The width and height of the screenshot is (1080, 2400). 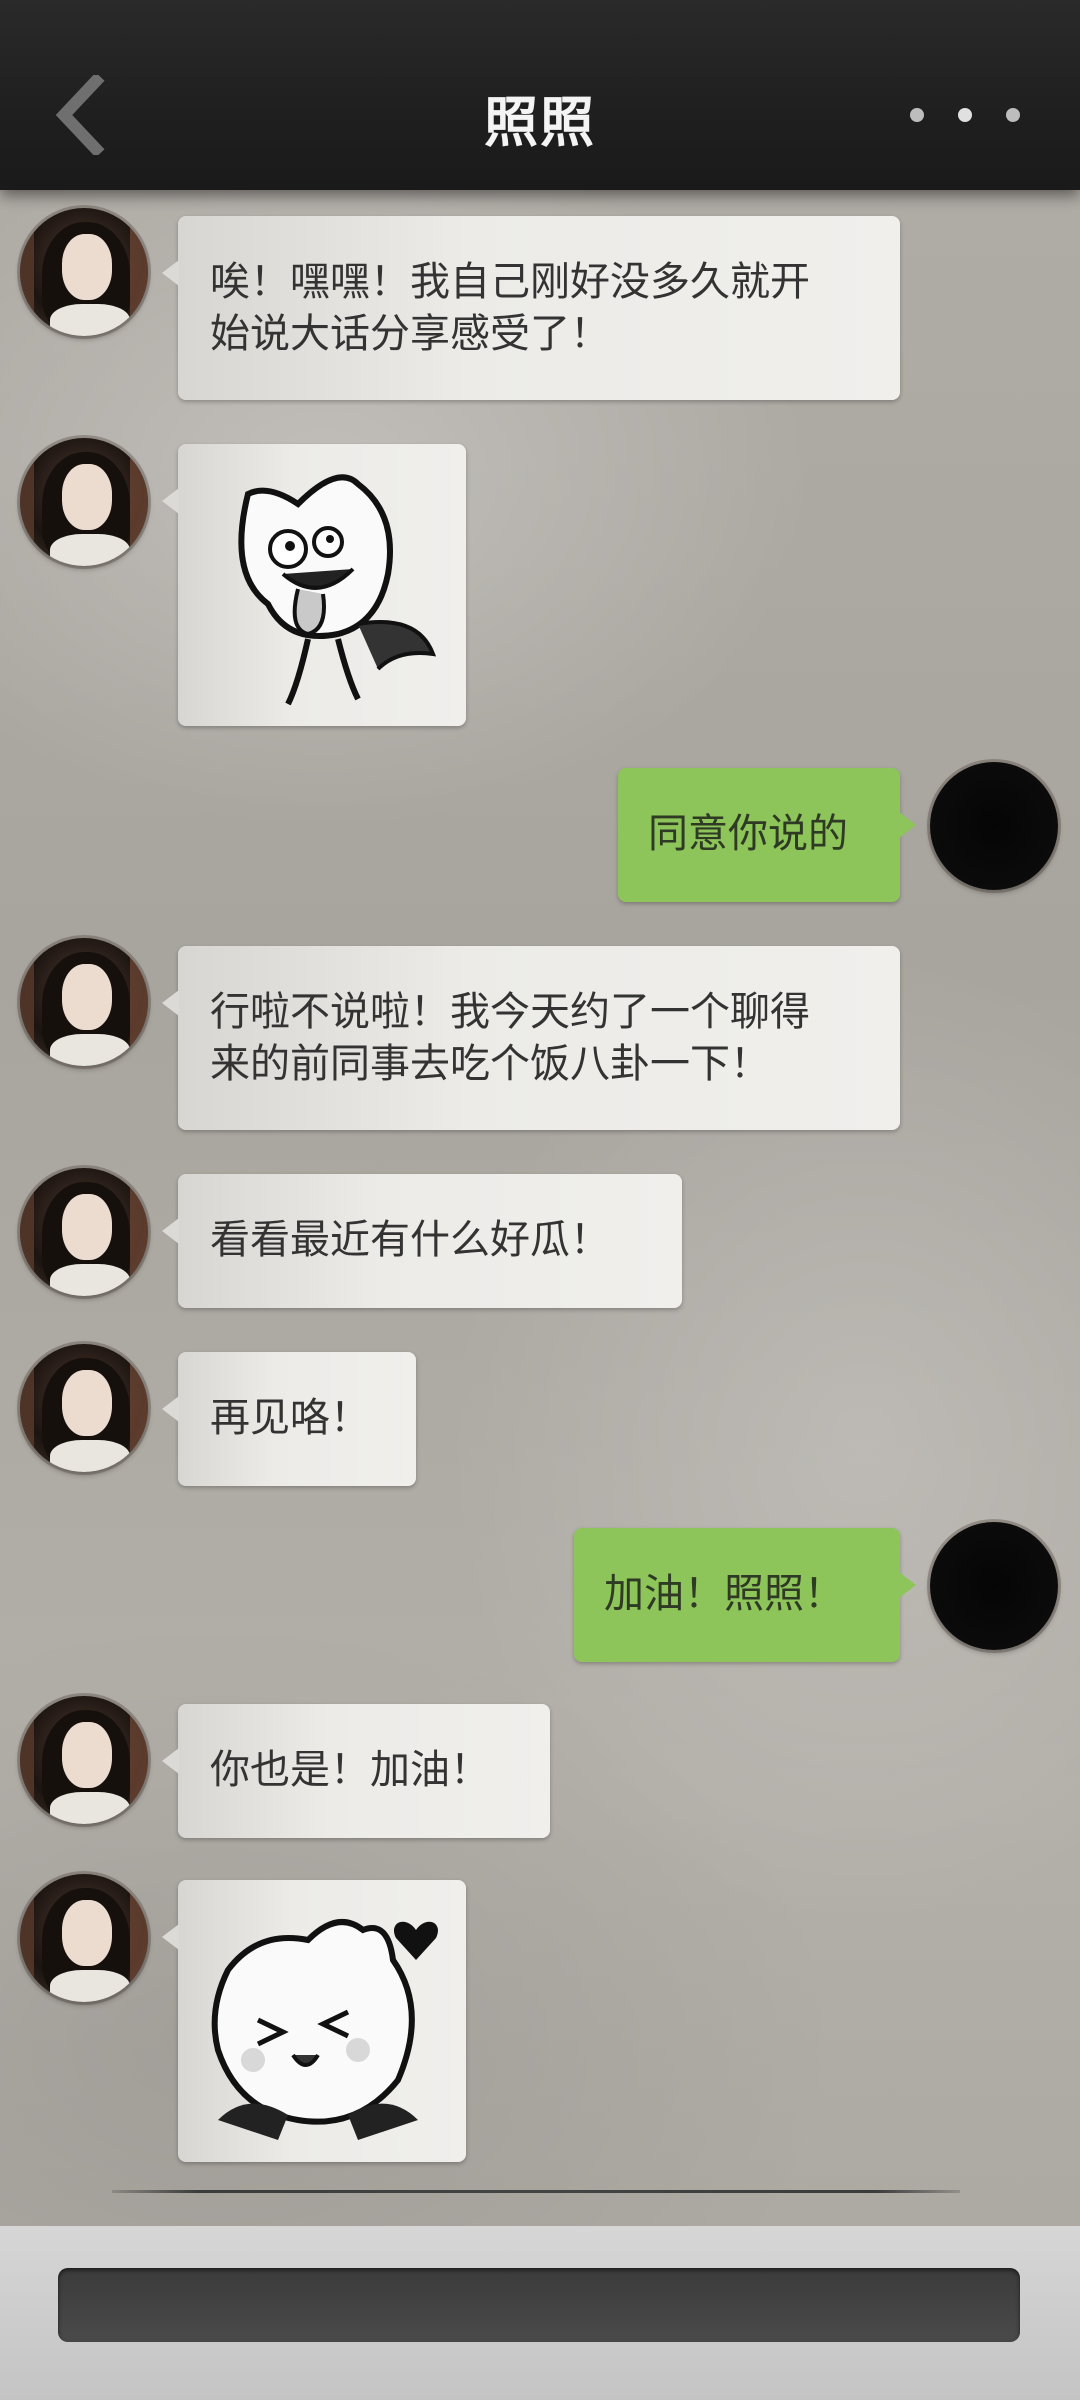 I want to click on message-input, so click(x=539, y=2305).